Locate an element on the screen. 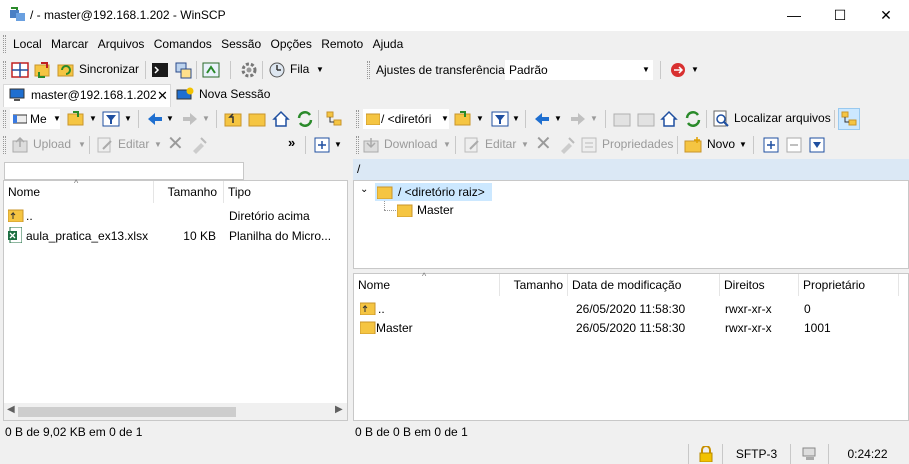 This screenshot has height=464, width=909. gear-icon is located at coordinates (249, 70).